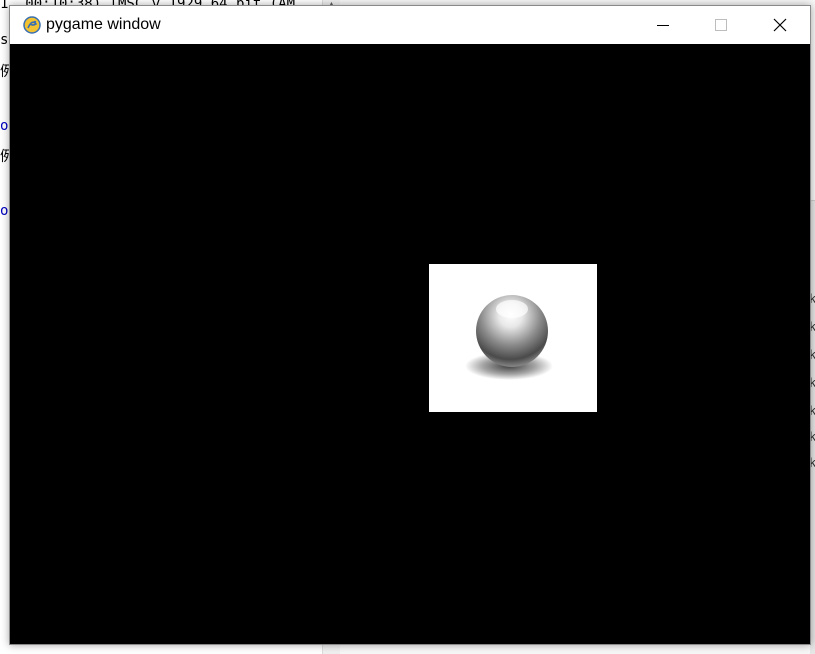  What do you see at coordinates (410, 25) in the screenshot?
I see `title-bar: pygame window` at bounding box center [410, 25].